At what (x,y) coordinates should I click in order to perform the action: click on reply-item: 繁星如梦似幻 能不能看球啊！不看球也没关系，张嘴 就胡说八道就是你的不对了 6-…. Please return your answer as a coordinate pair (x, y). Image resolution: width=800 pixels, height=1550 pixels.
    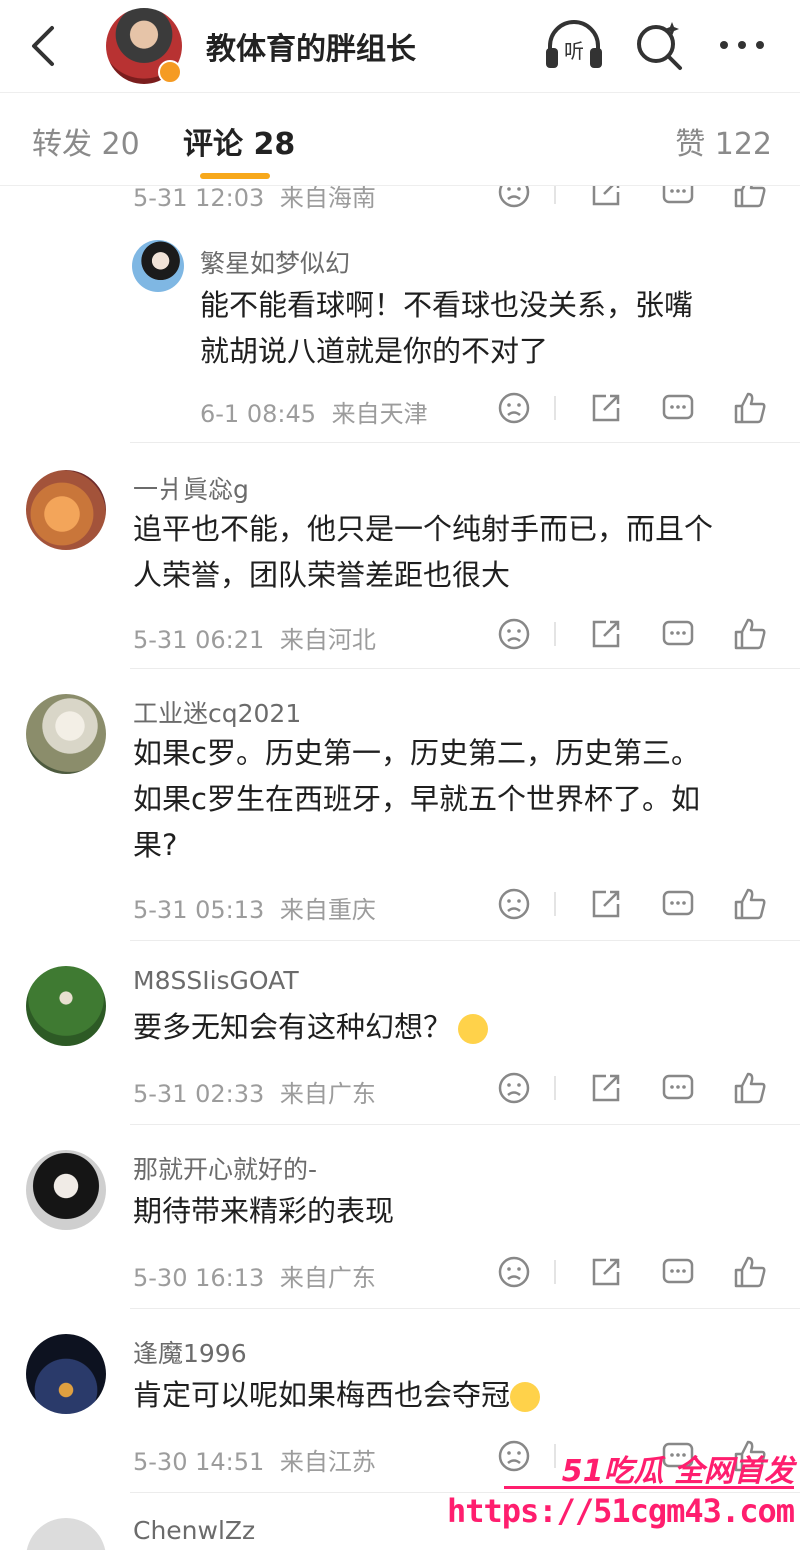
    Looking at the image, I should click on (400, 337).